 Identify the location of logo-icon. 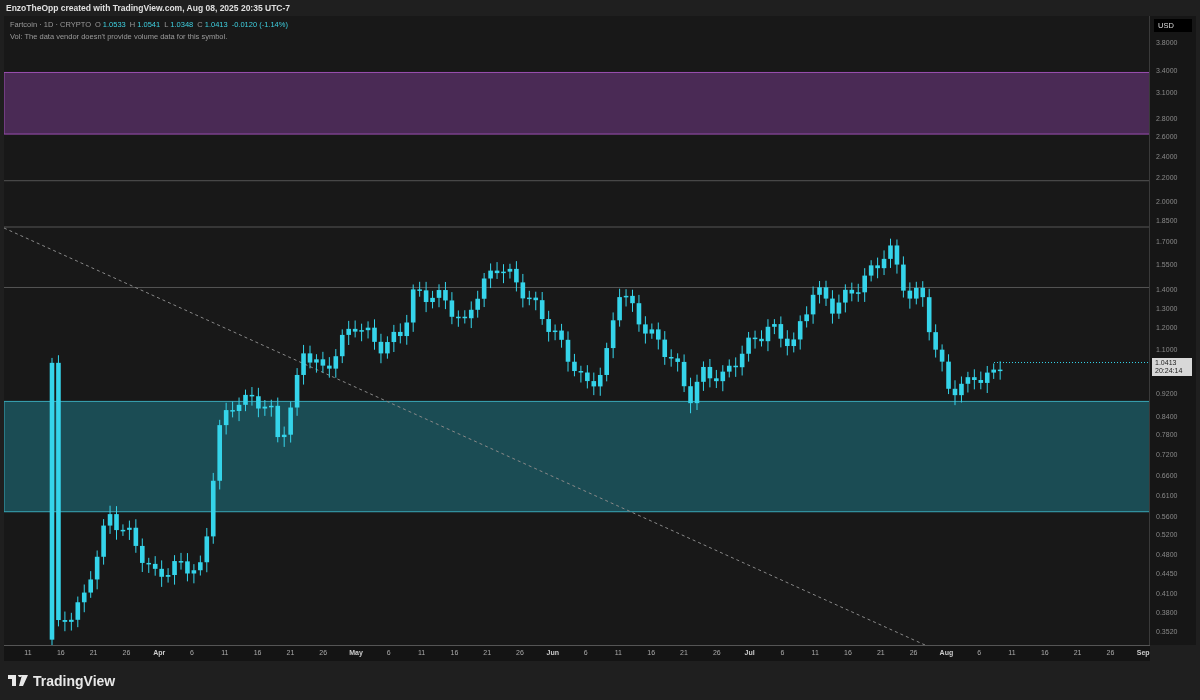
(18, 680).